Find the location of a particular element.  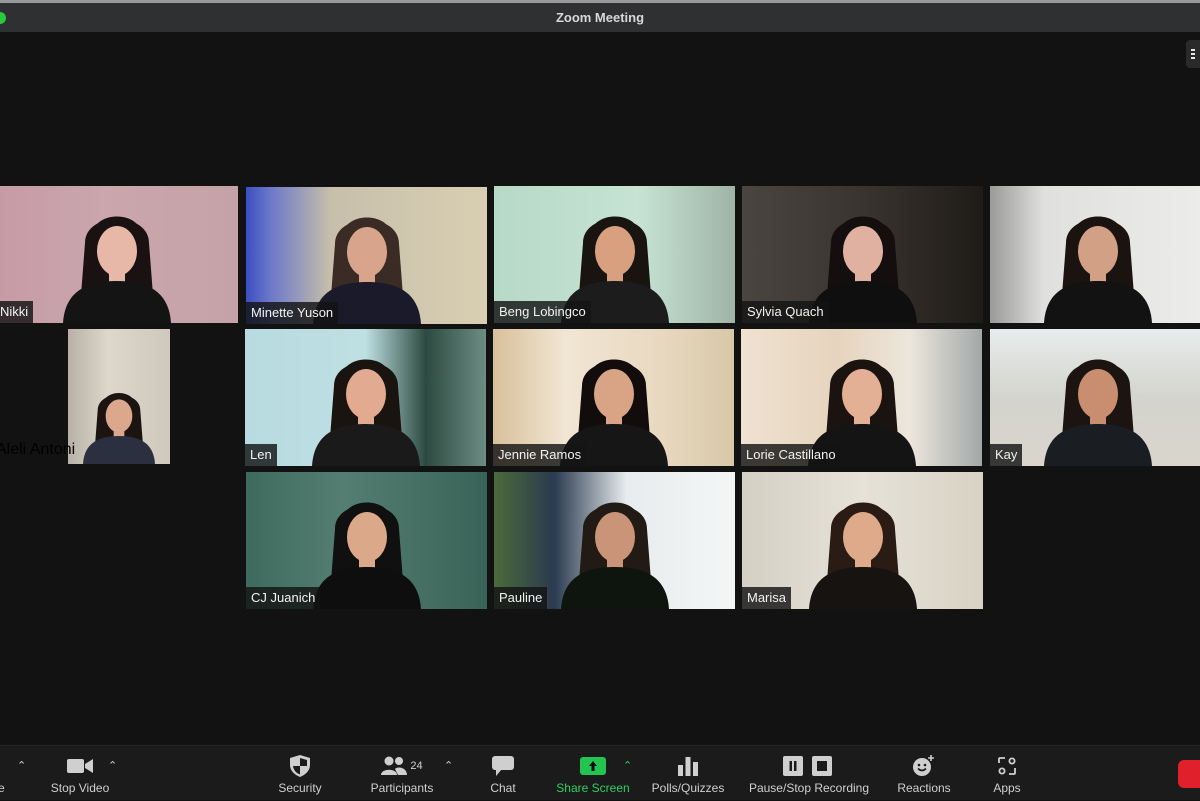

participants-options-caret: ⌃ is located at coordinates (448, 765).